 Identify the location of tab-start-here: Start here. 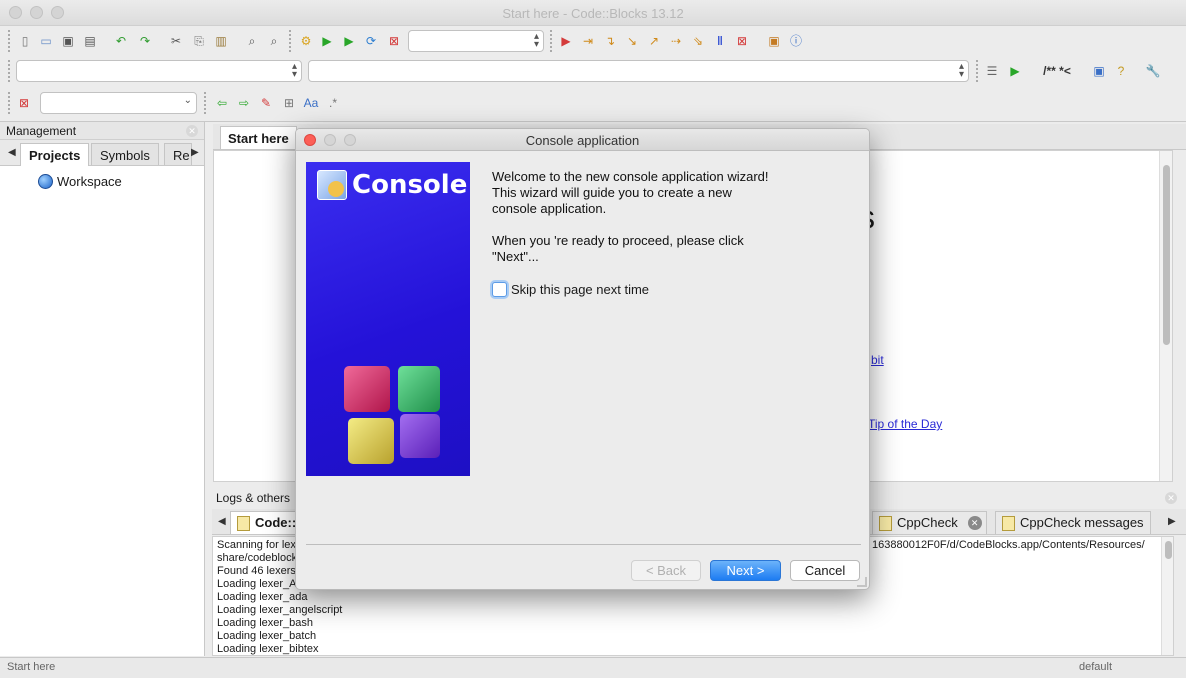
(258, 137).